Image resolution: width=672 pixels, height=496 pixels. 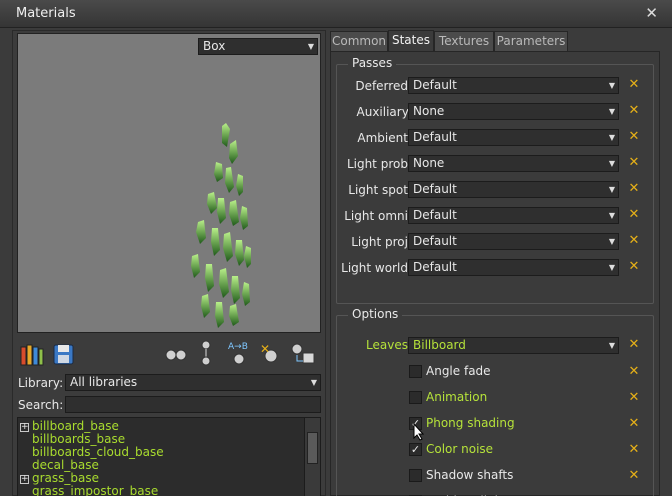 I want to click on window-titlebar: Materials ✕, so click(x=336, y=14).